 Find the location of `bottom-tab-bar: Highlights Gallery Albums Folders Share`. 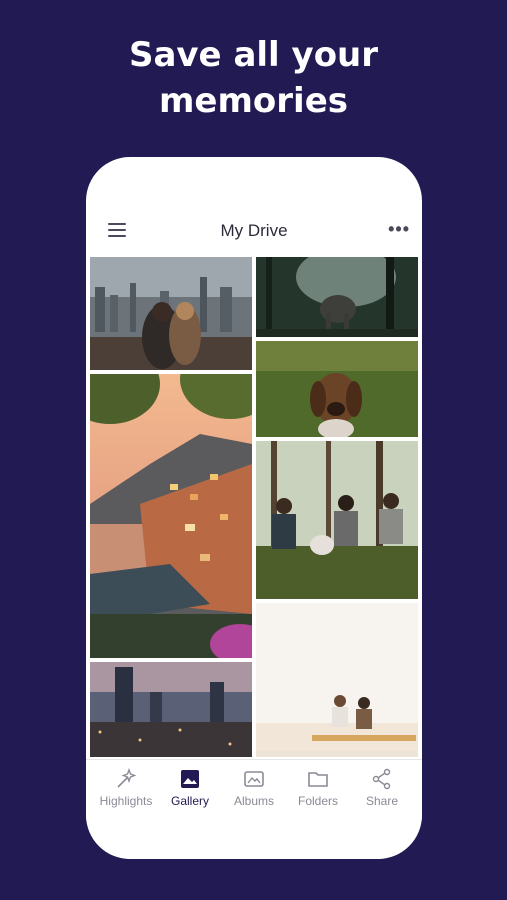

bottom-tab-bar: Highlights Gallery Albums Folders Share is located at coordinates (254, 789).